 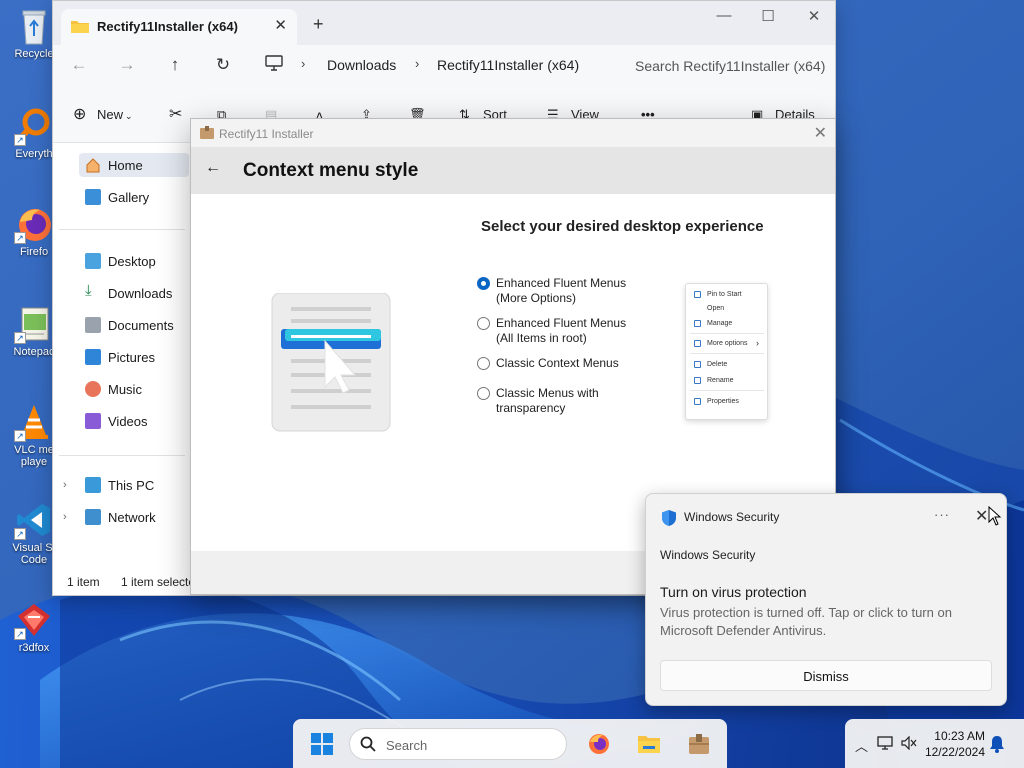 I want to click on explorer-tab: Rectify11Installer (x64) ✕, so click(x=179, y=27).